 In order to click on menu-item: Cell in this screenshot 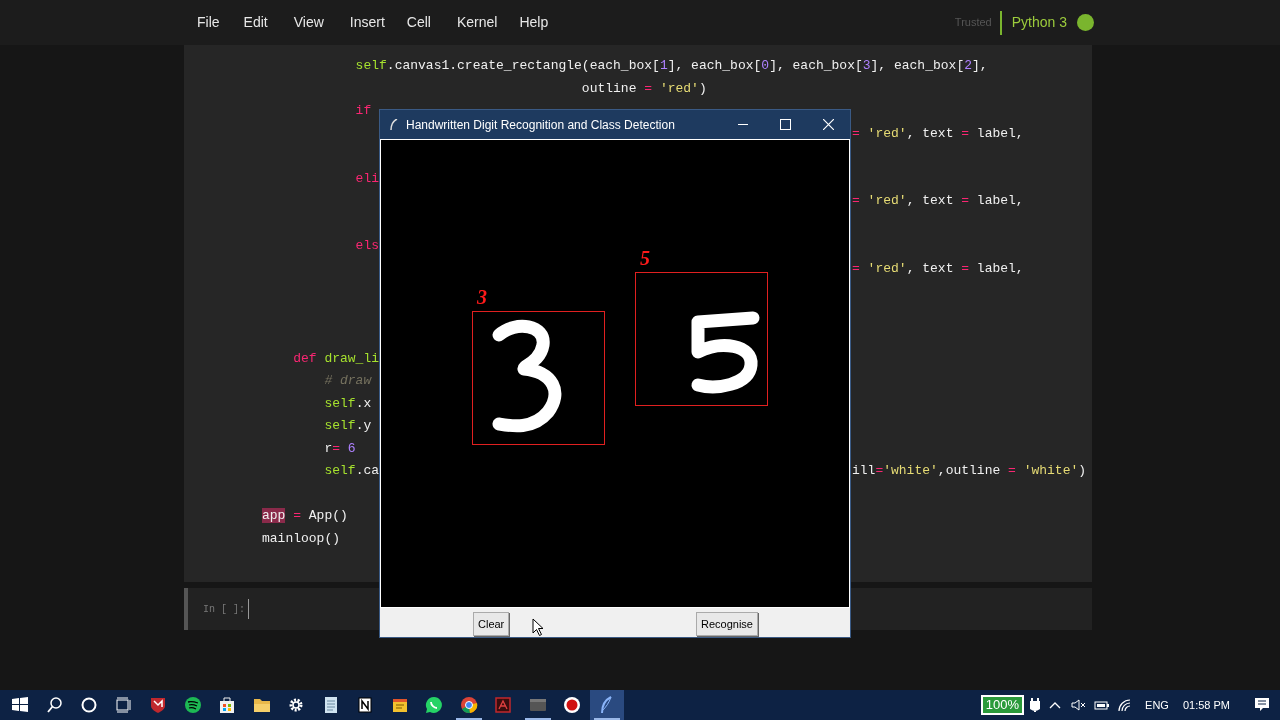, I will do `click(431, 22)`.